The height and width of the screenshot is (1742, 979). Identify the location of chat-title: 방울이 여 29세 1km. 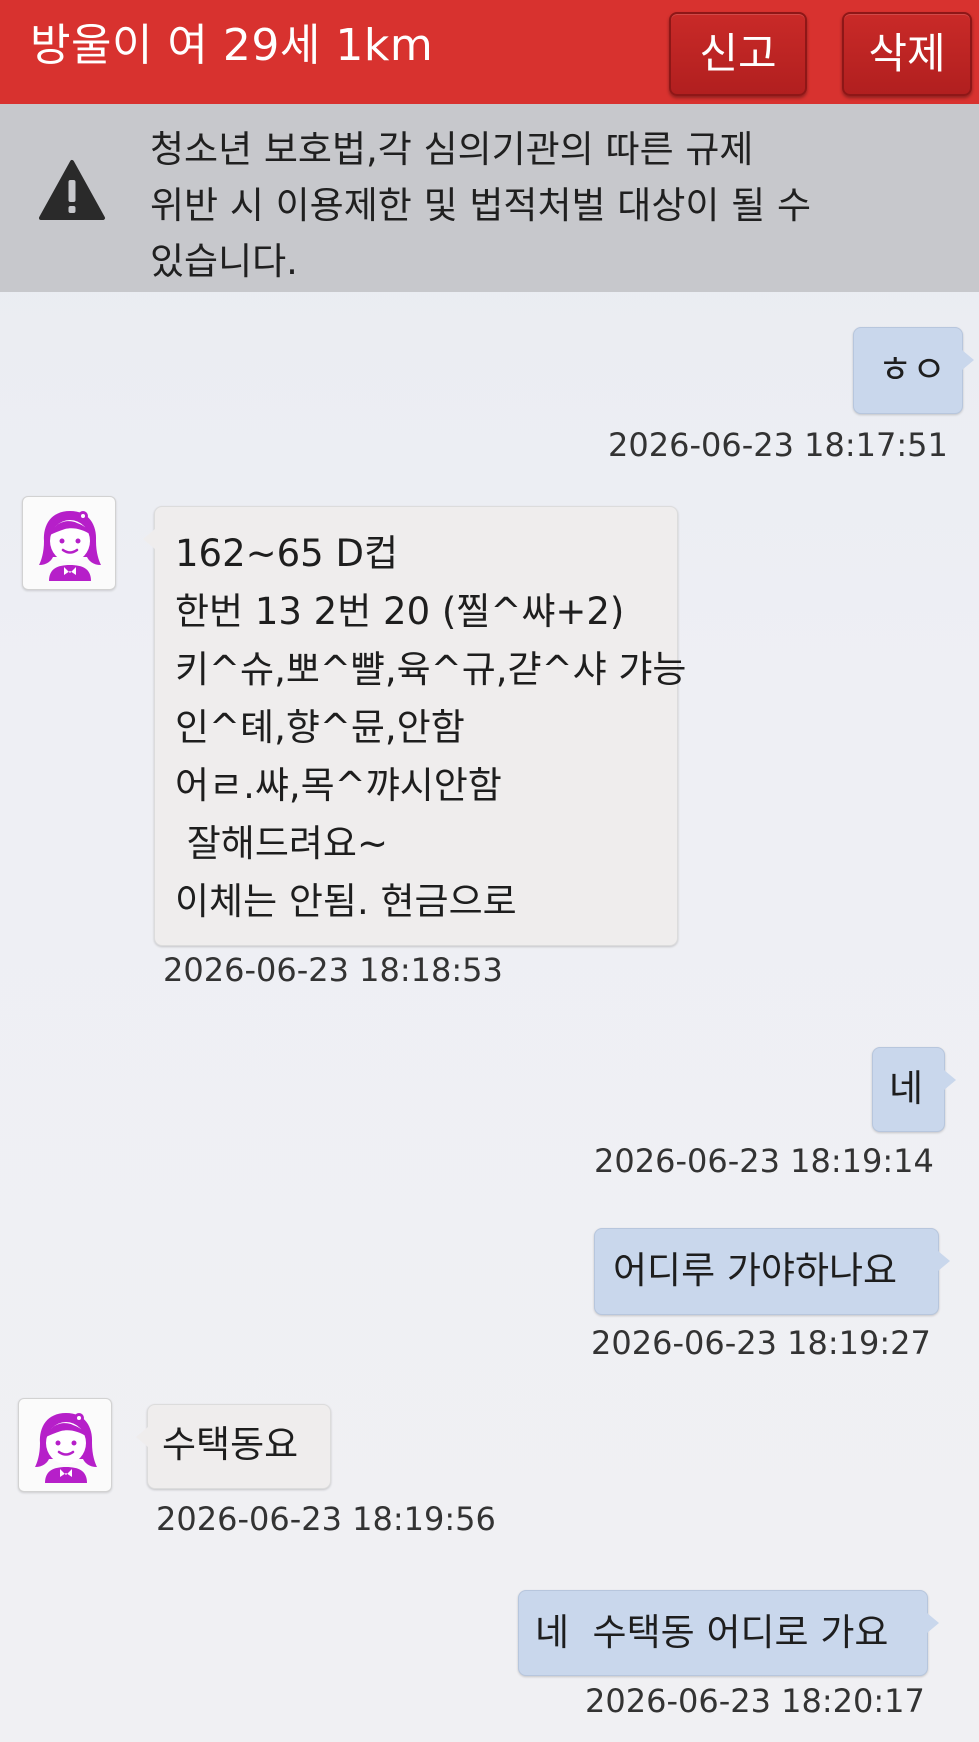
(232, 45).